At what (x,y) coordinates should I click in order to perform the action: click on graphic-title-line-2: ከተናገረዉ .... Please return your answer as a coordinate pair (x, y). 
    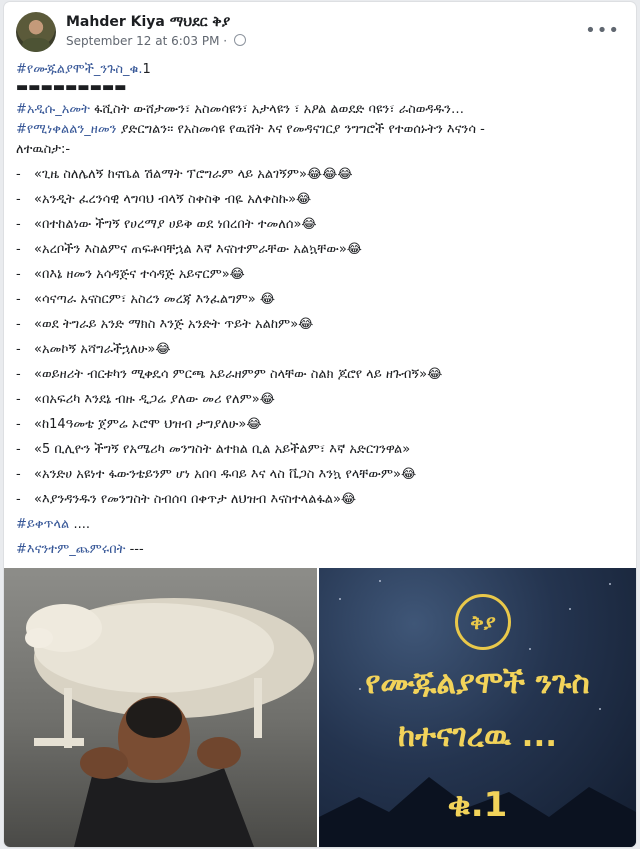
    Looking at the image, I should click on (477, 736).